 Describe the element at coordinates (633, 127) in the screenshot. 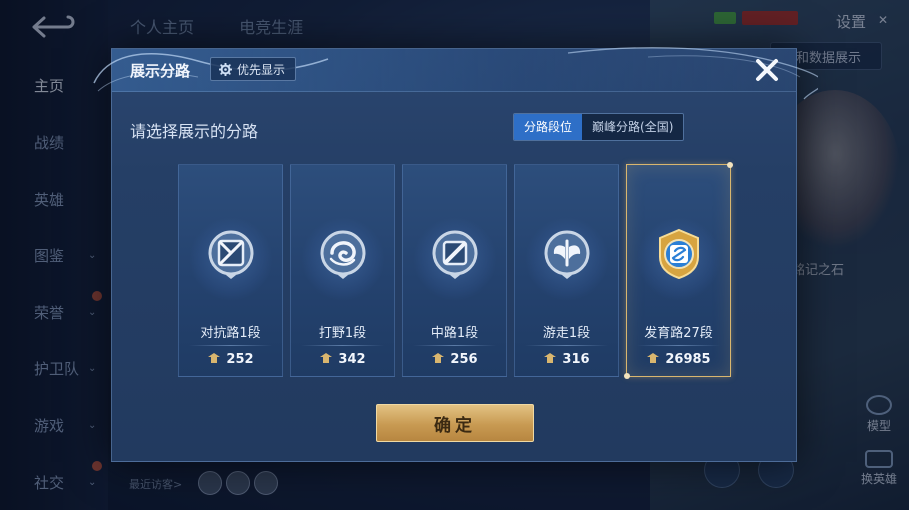

I see `tab-peak-lane-national: 巅峰分路(全国)` at that location.